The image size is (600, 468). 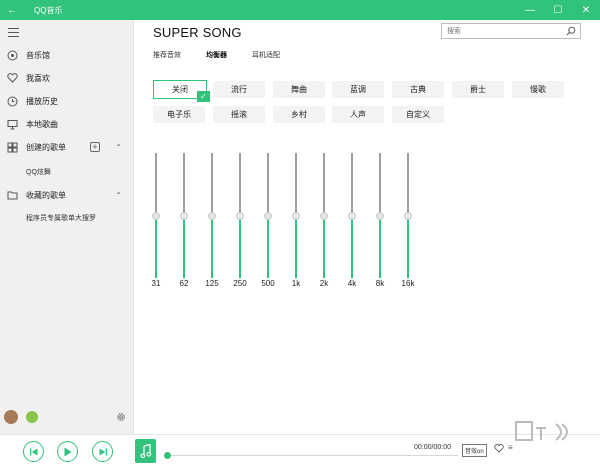 I want to click on preset-label: 电子乐, so click(x=179, y=114).